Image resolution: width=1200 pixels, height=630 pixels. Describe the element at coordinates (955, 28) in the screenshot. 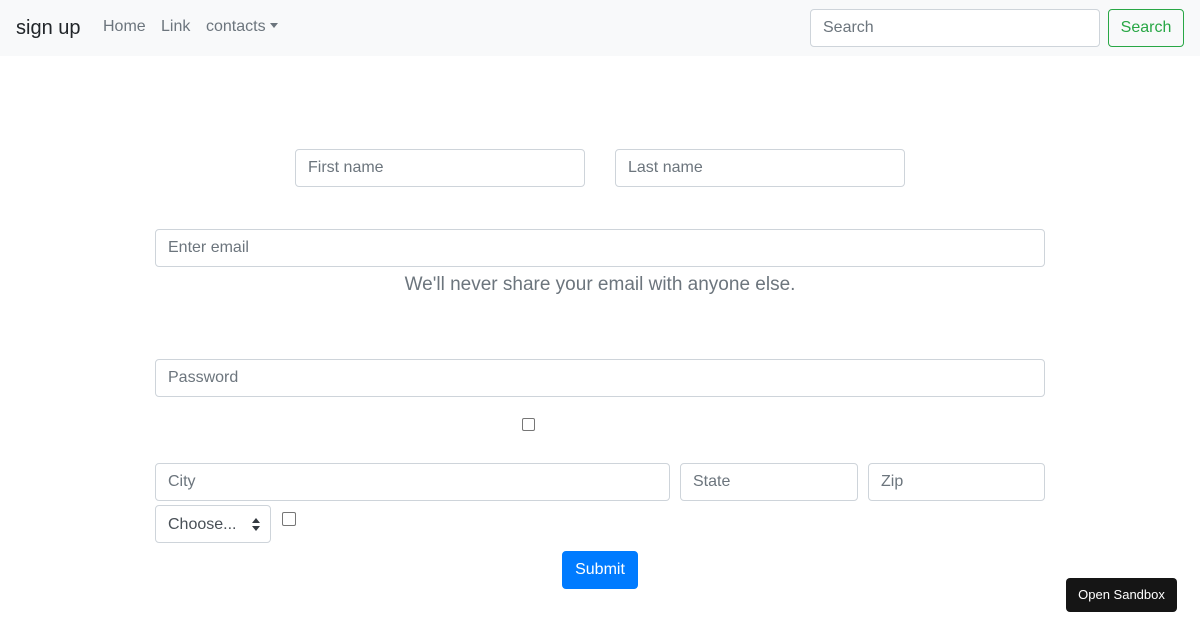

I see `search-input` at that location.